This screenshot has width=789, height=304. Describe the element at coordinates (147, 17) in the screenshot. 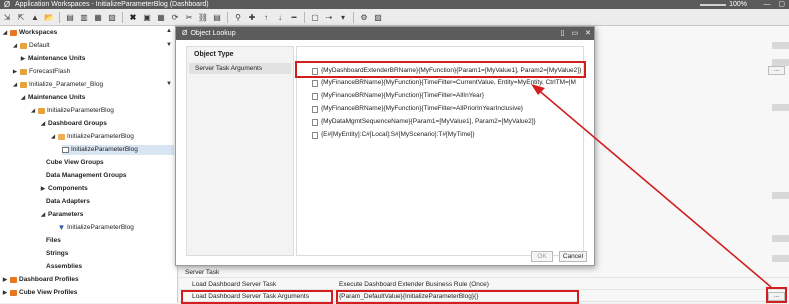

I see `save-icon: ▣` at that location.